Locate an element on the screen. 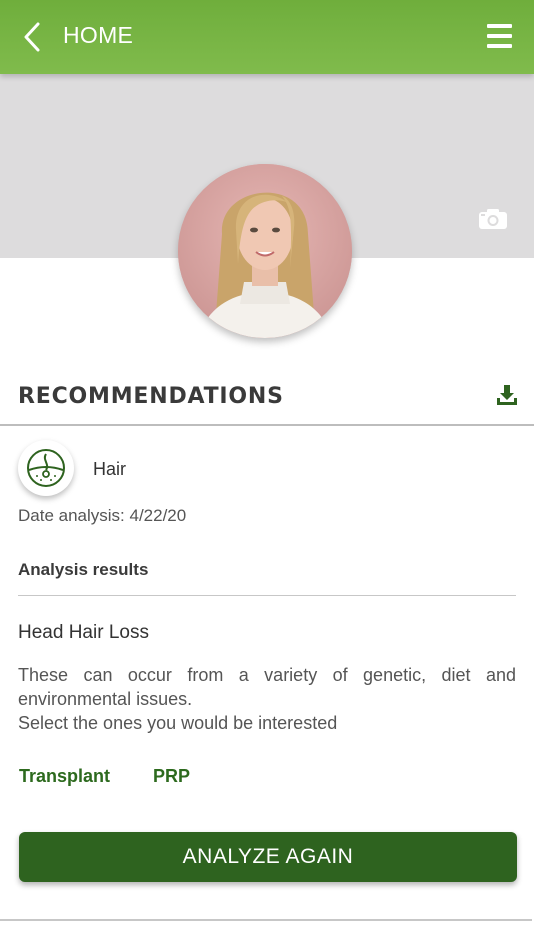 The width and height of the screenshot is (534, 950). menu-button is located at coordinates (499, 36).